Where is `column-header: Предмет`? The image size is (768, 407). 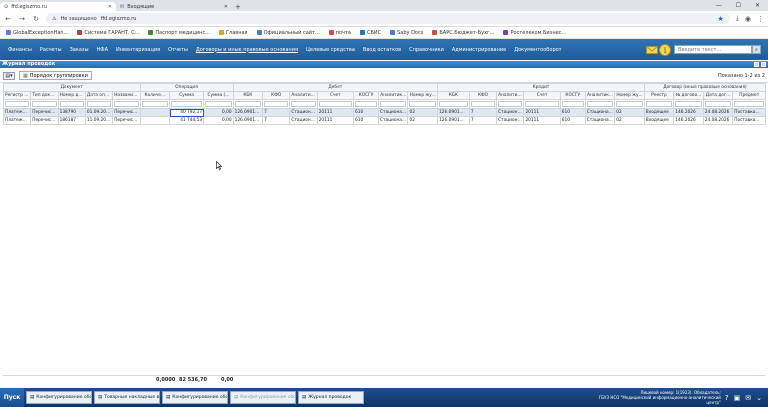 column-header: Предмет is located at coordinates (749, 95).